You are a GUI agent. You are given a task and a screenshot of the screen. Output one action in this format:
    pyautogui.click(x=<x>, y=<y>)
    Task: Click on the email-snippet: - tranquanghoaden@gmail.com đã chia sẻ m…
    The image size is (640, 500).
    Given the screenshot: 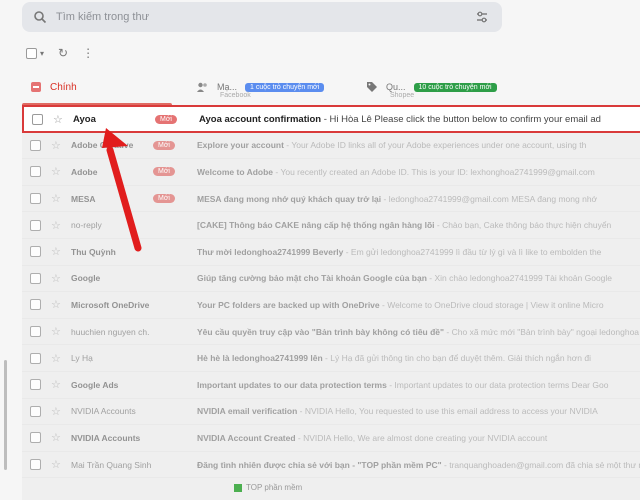 What is the action you would take?
    pyautogui.click(x=540, y=464)
    